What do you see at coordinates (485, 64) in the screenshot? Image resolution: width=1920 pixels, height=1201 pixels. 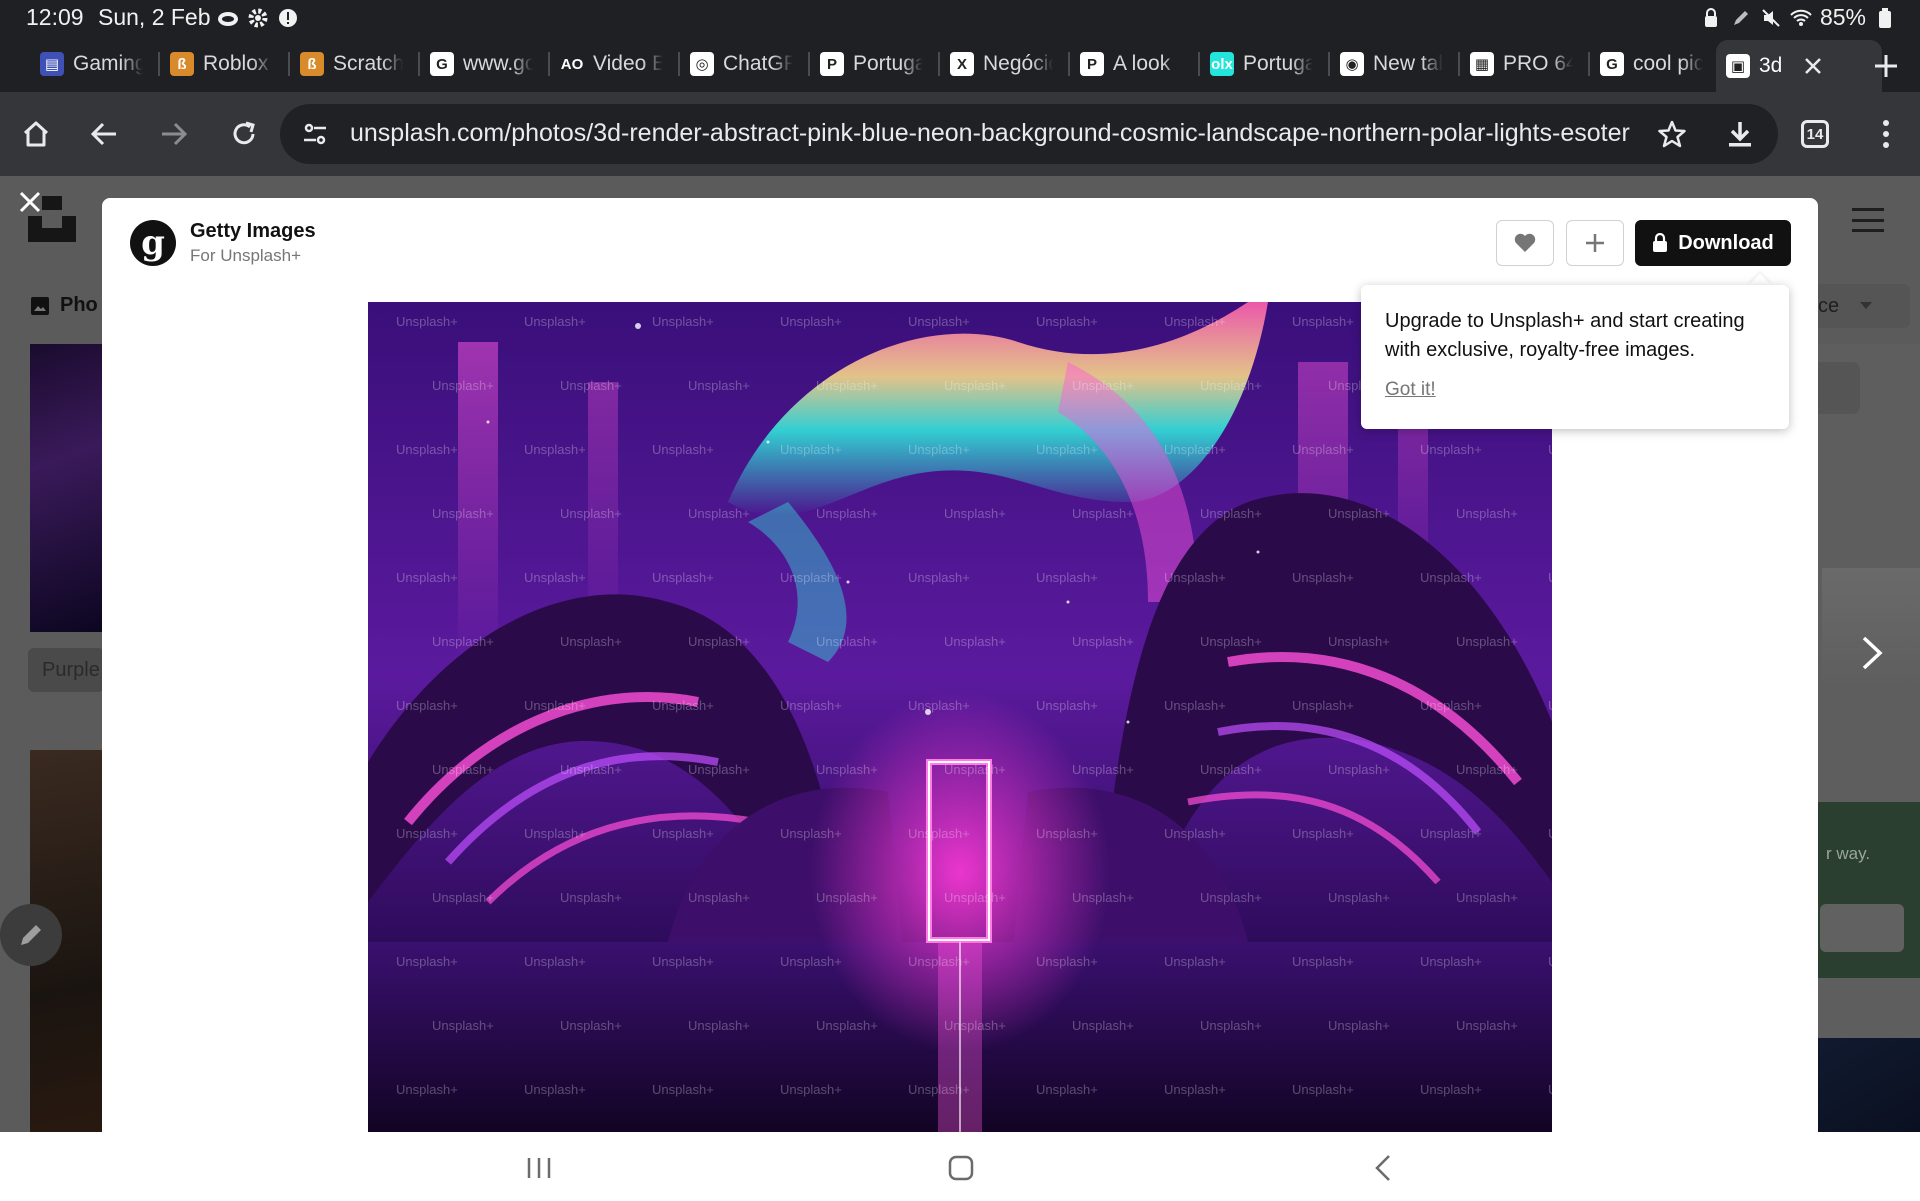 I see `tab-4: Gwww.google` at bounding box center [485, 64].